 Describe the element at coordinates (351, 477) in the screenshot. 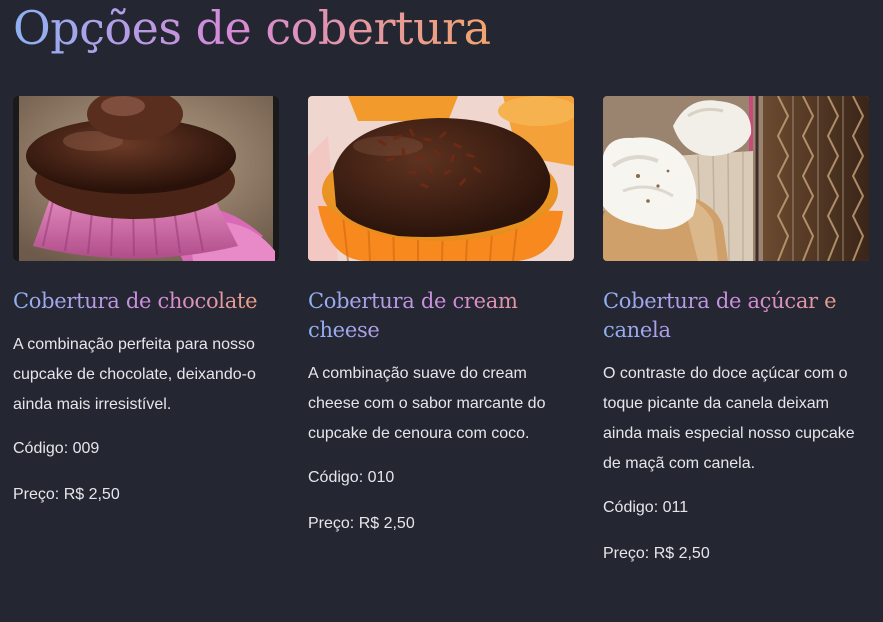

I see `product-code: Código: 010` at that location.